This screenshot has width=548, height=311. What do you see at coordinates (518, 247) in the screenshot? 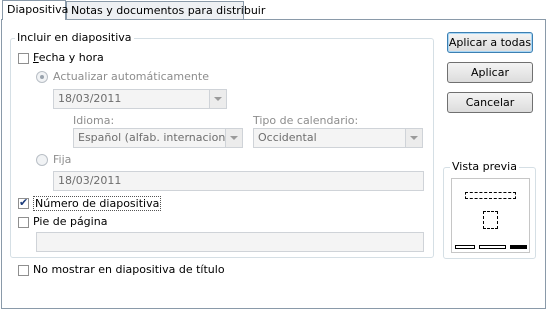
I see `preview-number-placeholder` at bounding box center [518, 247].